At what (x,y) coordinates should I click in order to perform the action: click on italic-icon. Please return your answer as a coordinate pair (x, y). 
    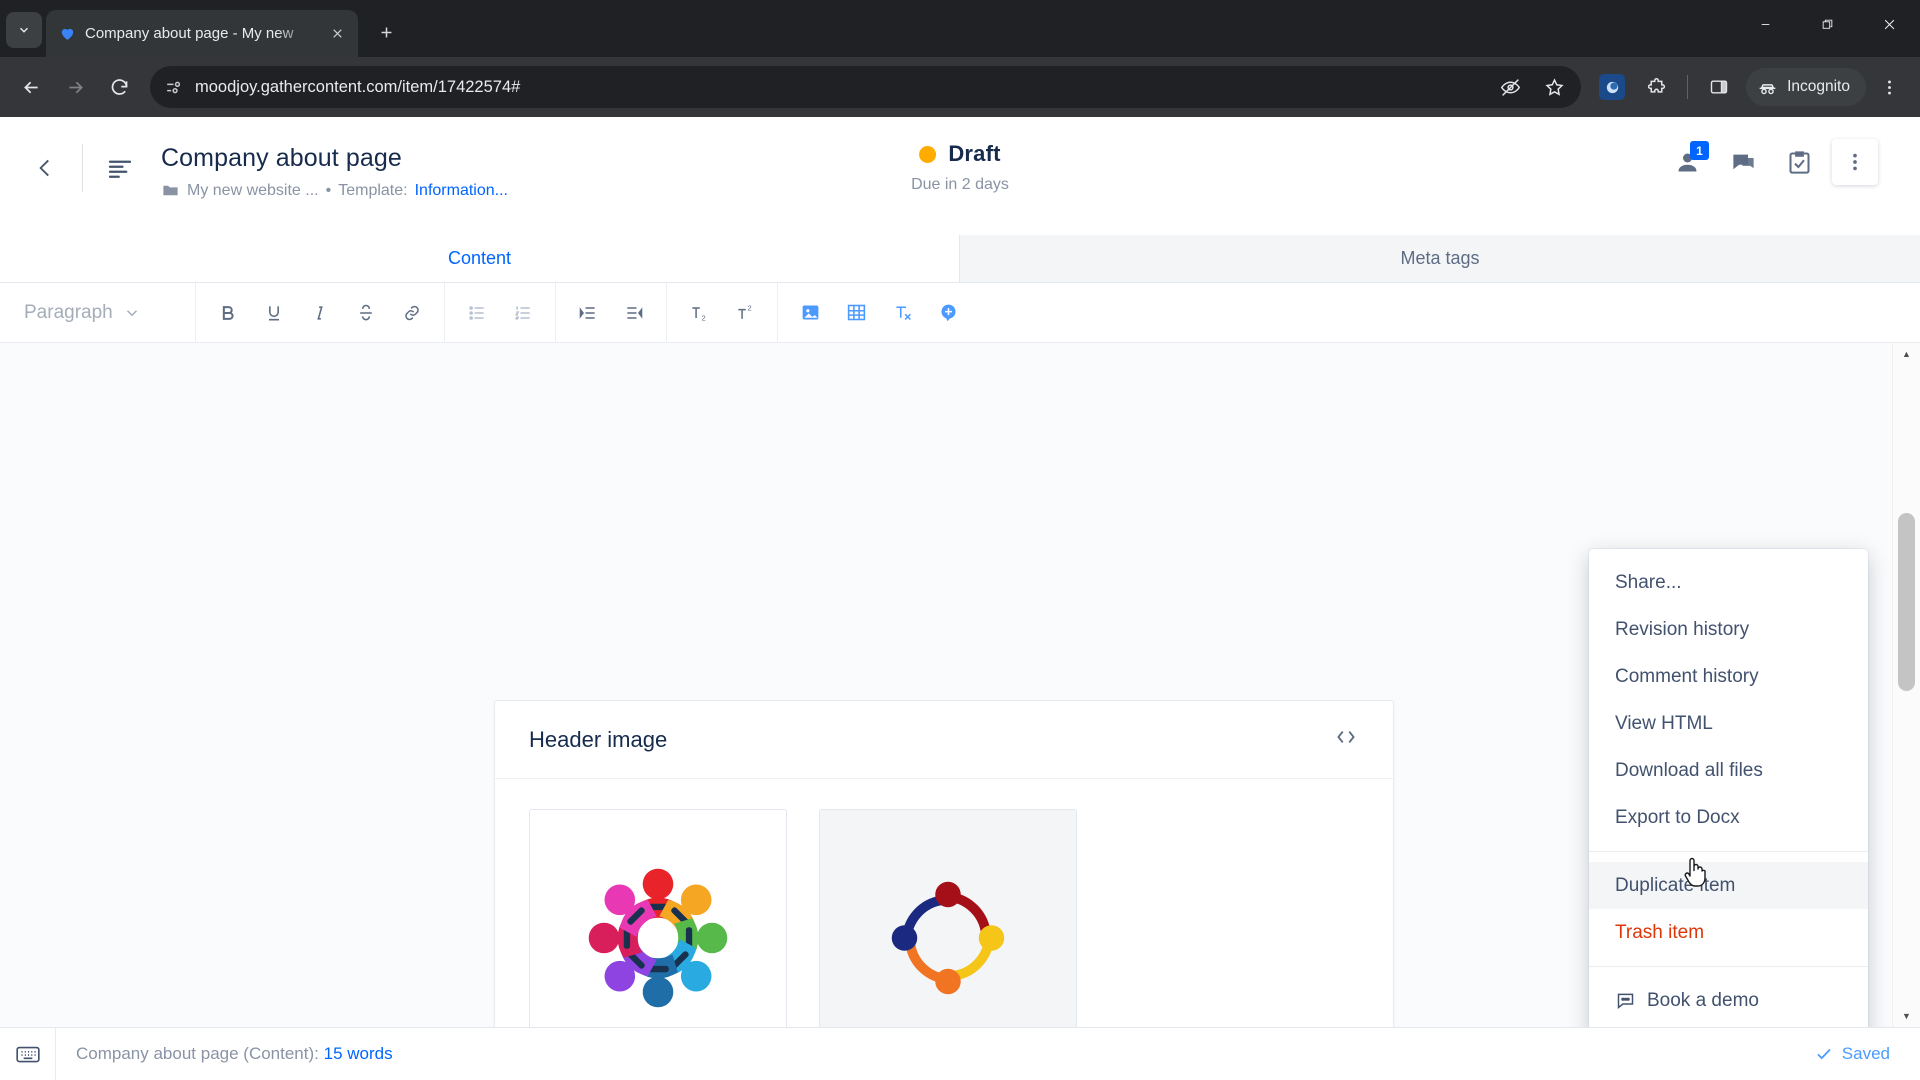
    Looking at the image, I should click on (320, 313).